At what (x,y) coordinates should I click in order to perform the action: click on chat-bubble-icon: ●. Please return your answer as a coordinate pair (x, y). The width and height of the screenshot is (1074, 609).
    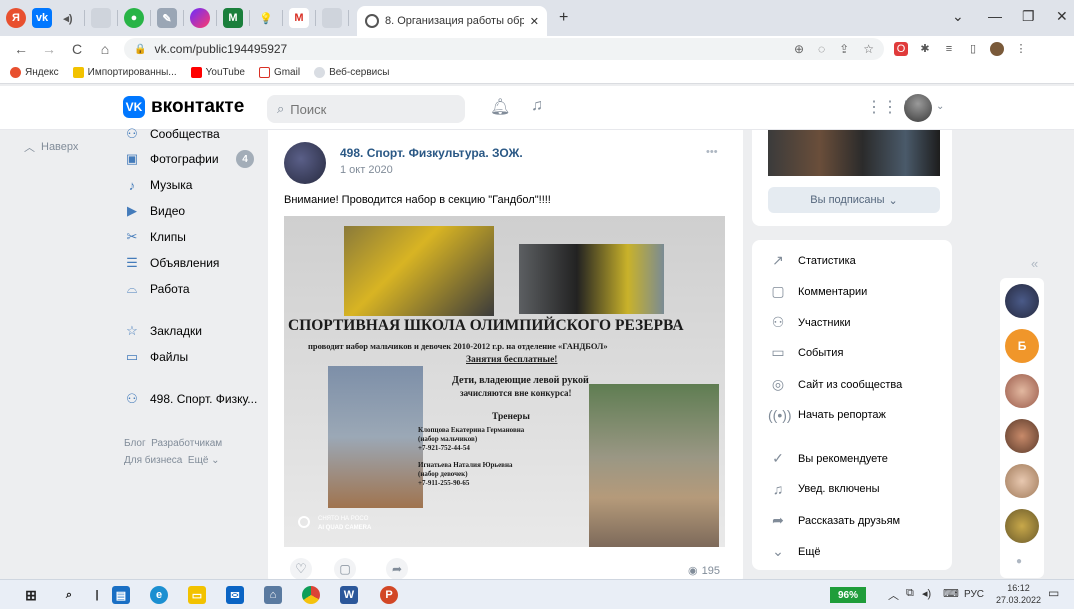
    Looking at the image, I should click on (1019, 561).